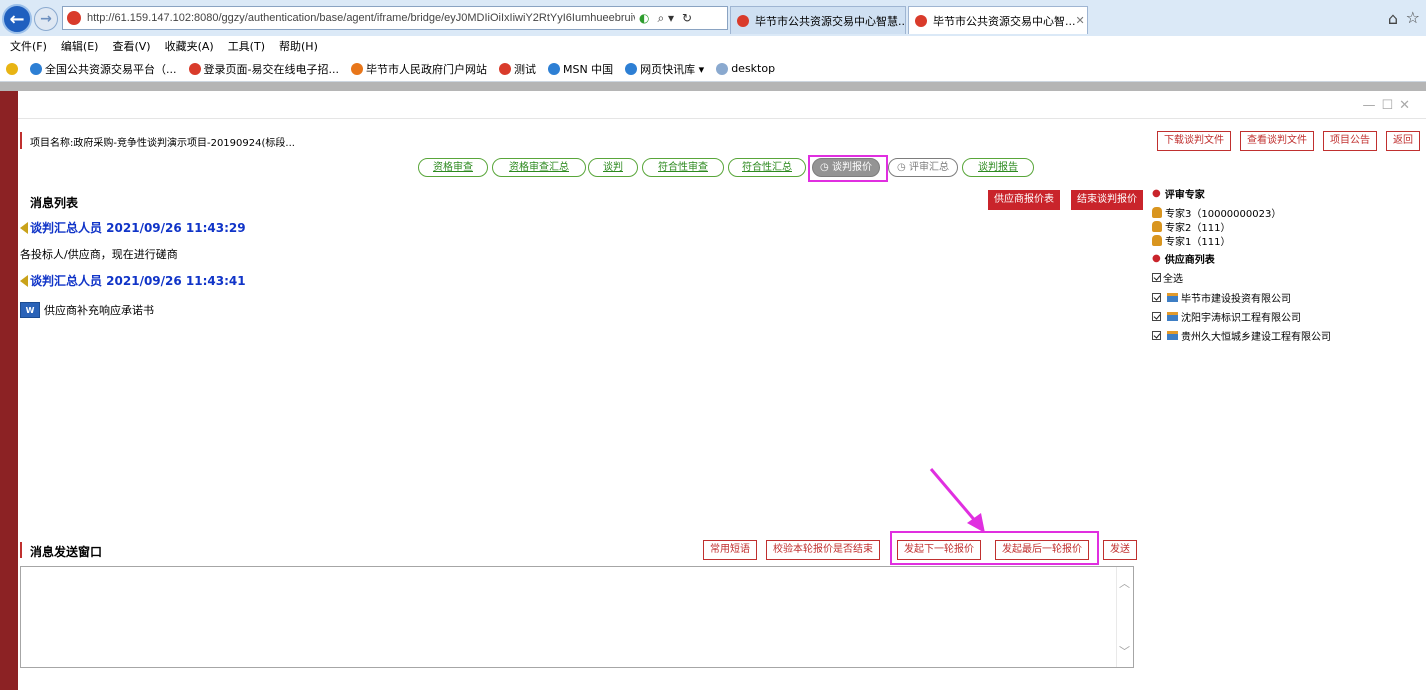 This screenshot has height=690, width=1426. Describe the element at coordinates (246, 46) in the screenshot. I see `menu-tools: 工具(T)` at that location.